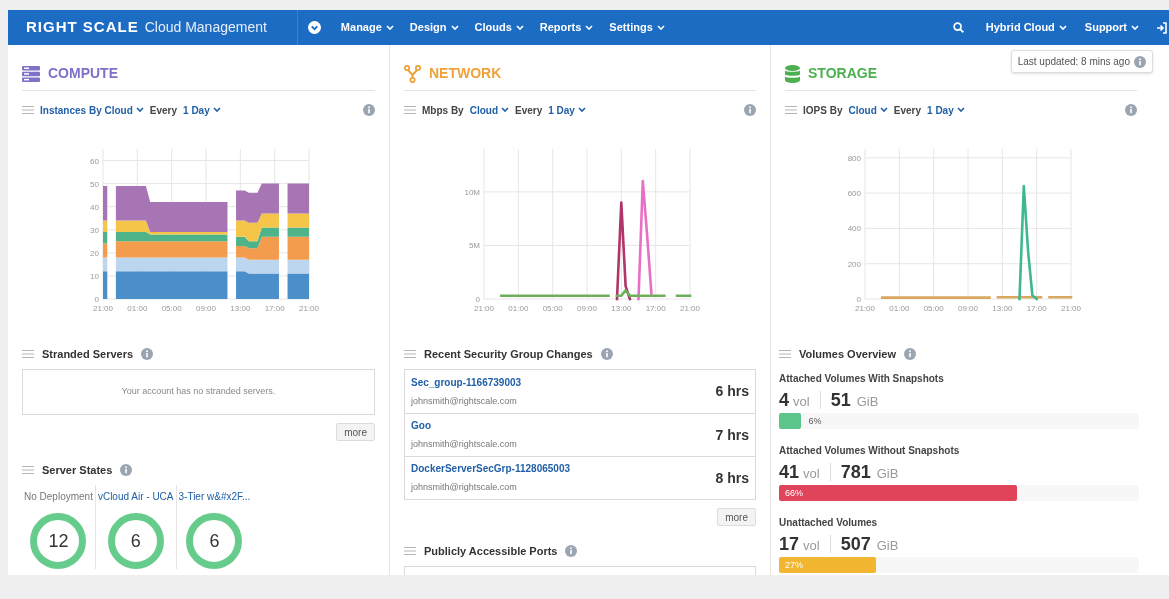 The width and height of the screenshot is (1169, 599). I want to click on volume-size: 781, so click(855, 472).